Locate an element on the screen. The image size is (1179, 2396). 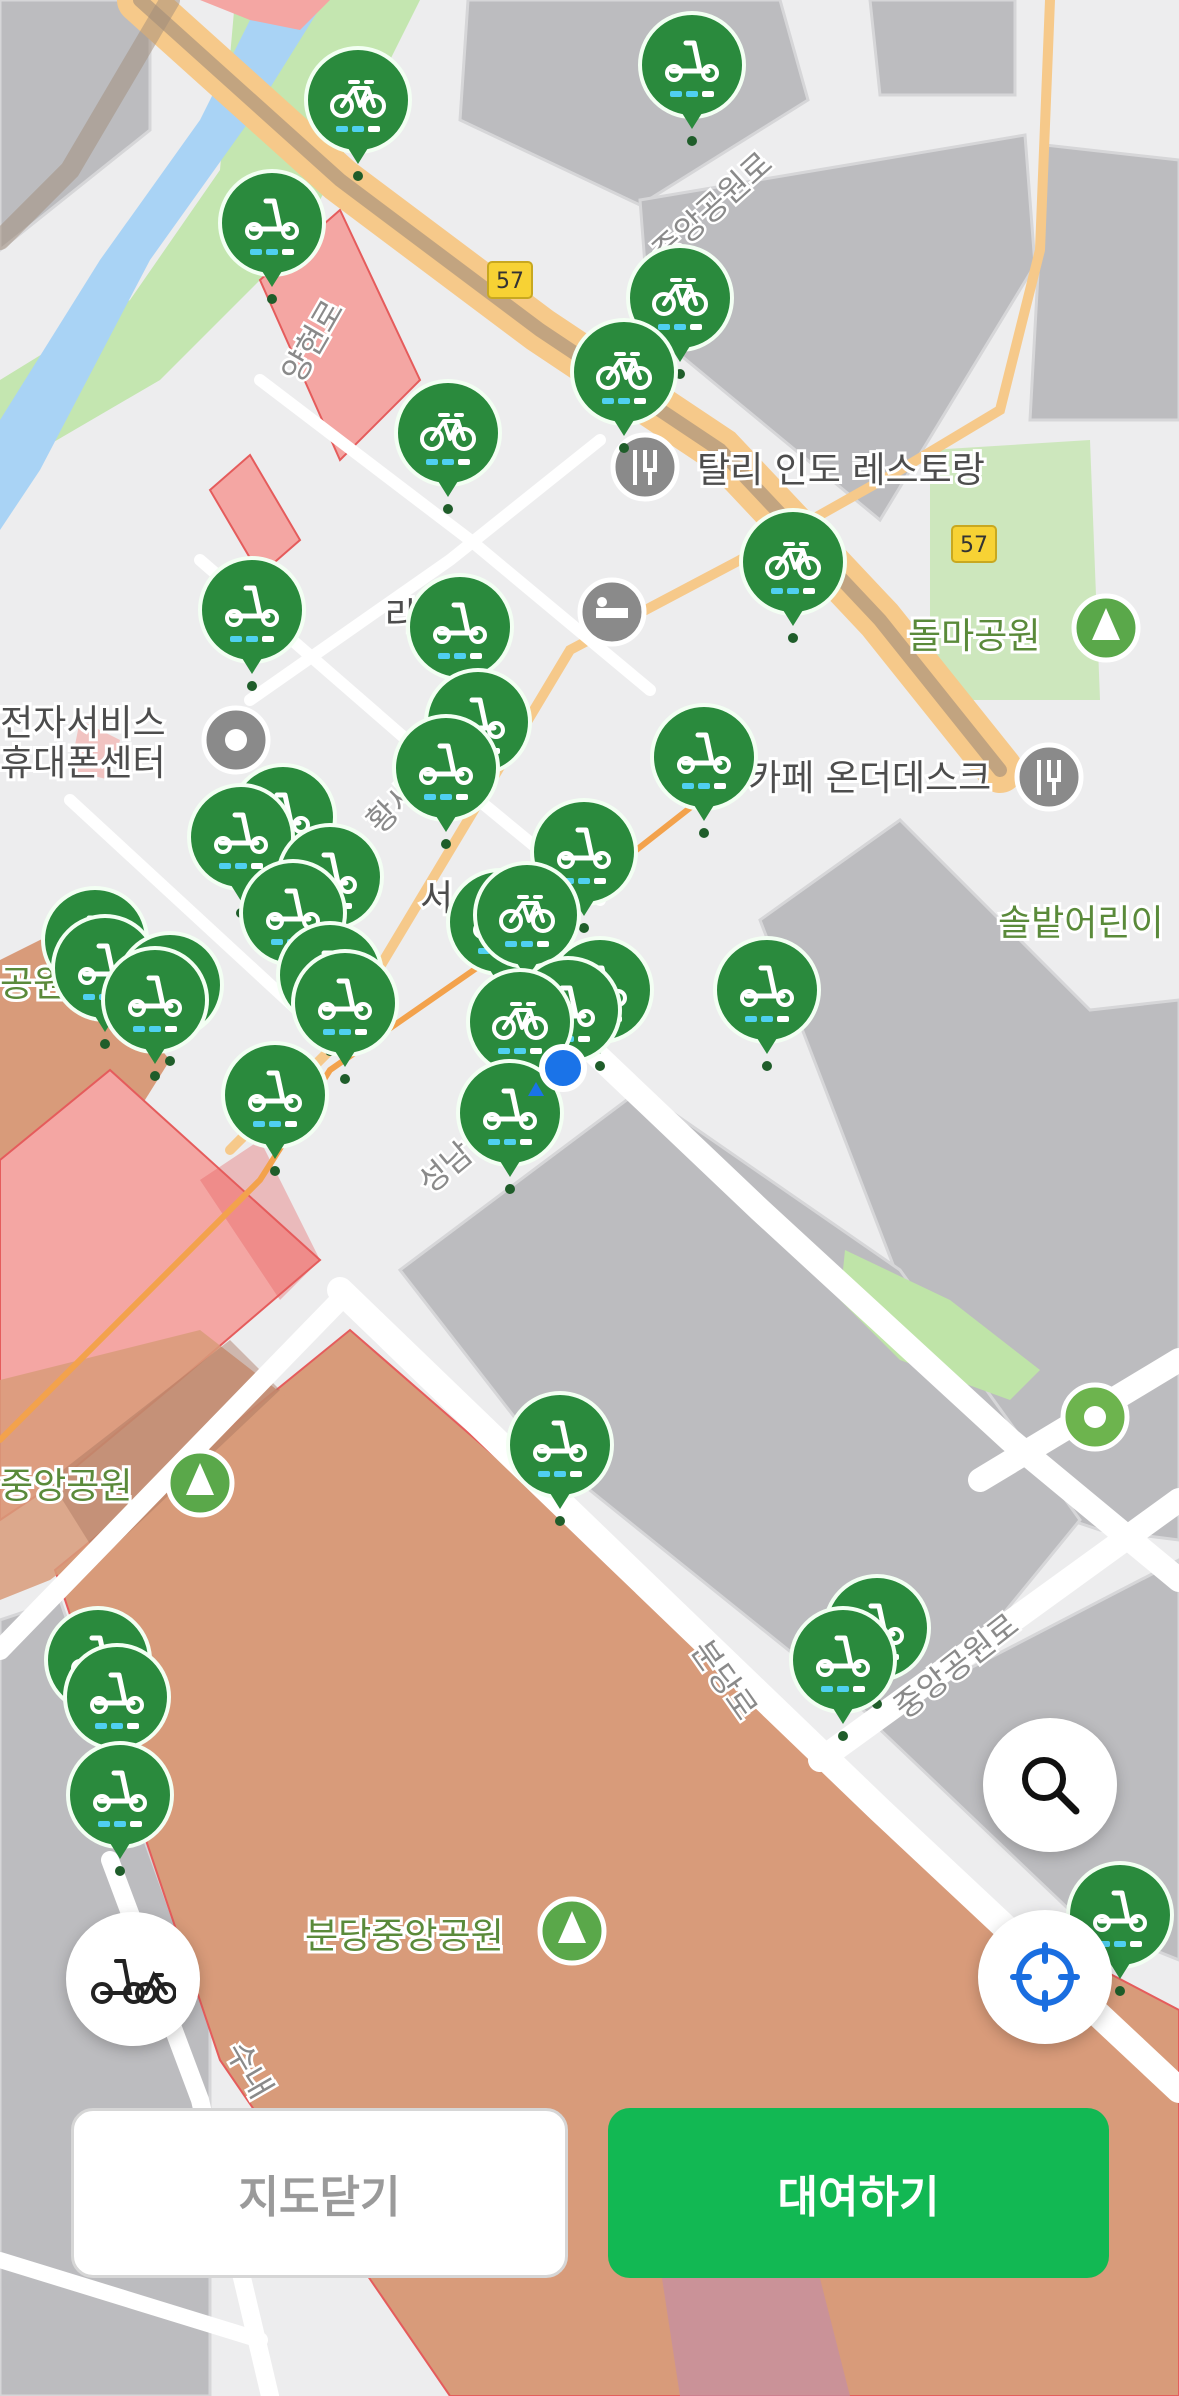
place-icon is located at coordinates (1095, 1417).